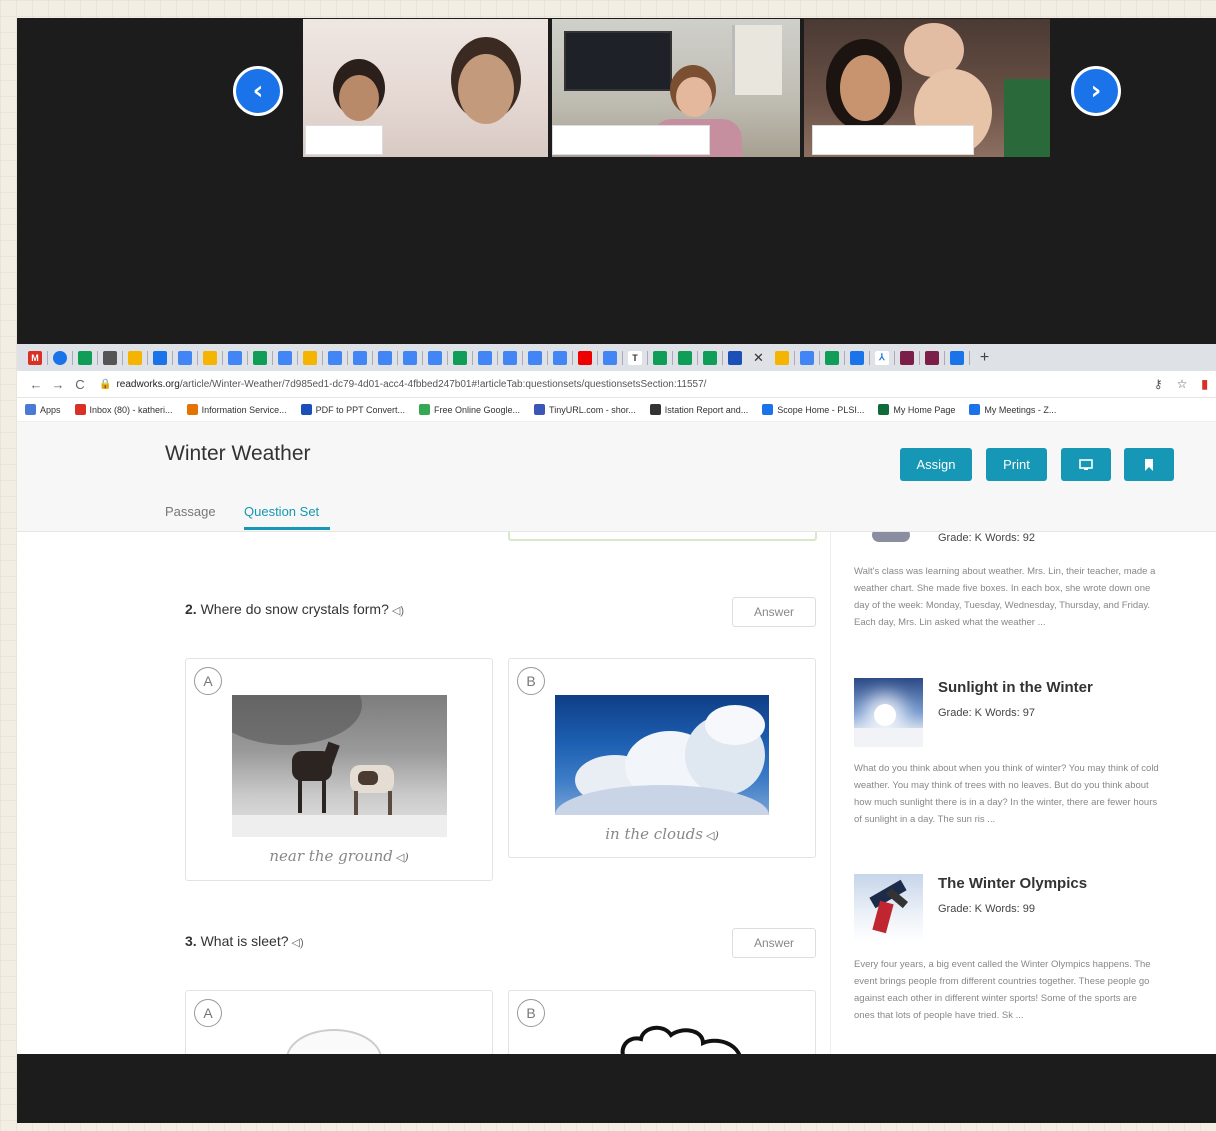  I want to click on article-meta: Grade: K Words: 97, so click(987, 713).